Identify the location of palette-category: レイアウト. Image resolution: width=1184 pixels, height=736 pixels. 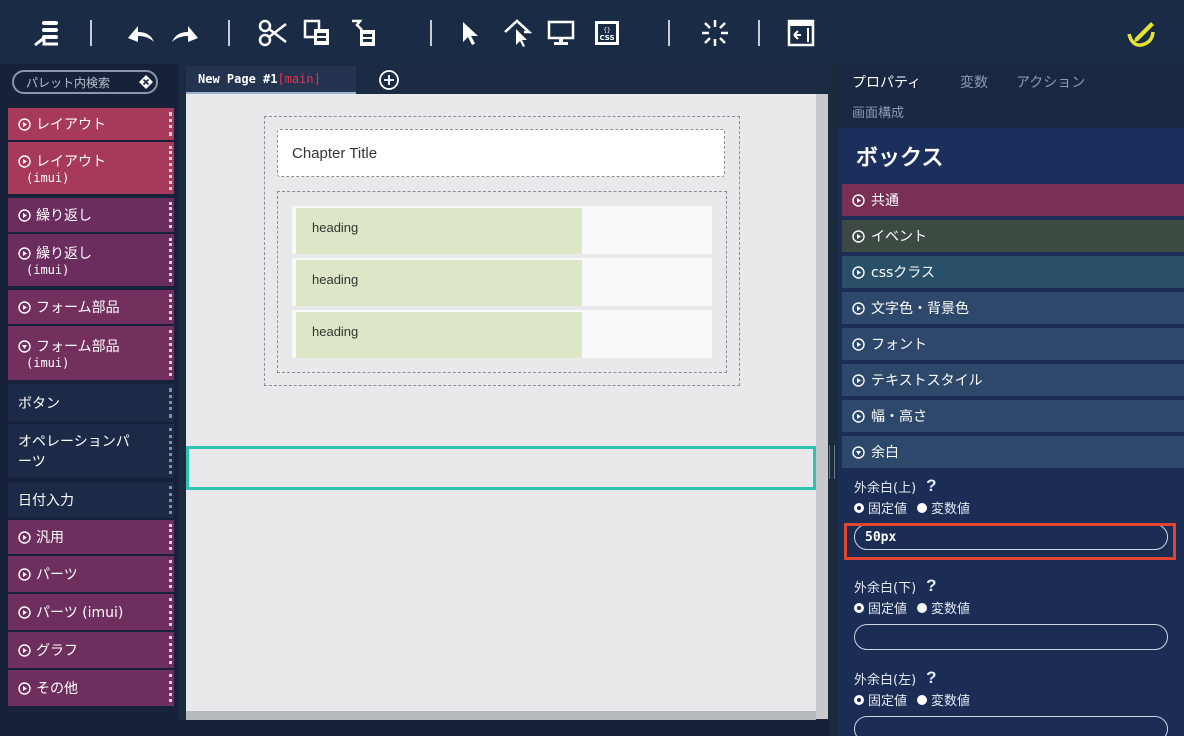
(91, 124).